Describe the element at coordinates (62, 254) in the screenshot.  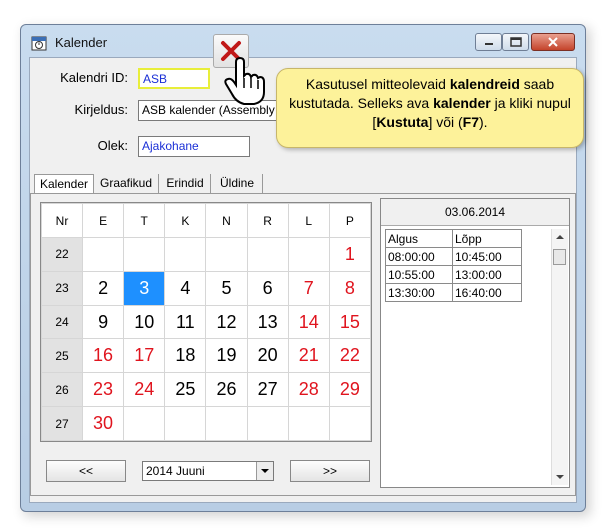
I see `week-number: 22` at that location.